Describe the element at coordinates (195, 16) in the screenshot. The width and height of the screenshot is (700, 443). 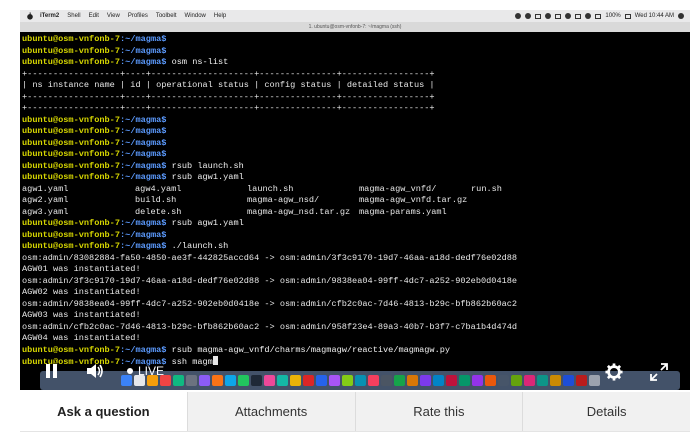
I see `menu-item-window: Window` at that location.